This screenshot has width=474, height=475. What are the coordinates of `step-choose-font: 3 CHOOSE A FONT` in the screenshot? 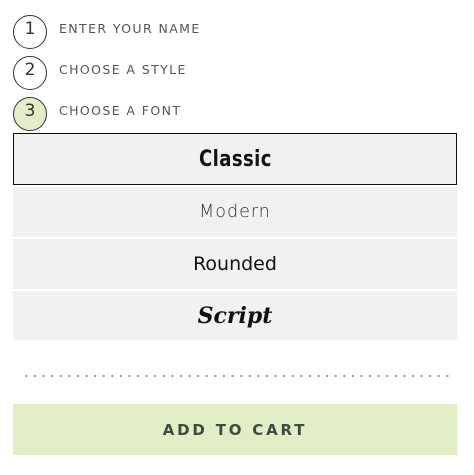 It's located at (97, 114).